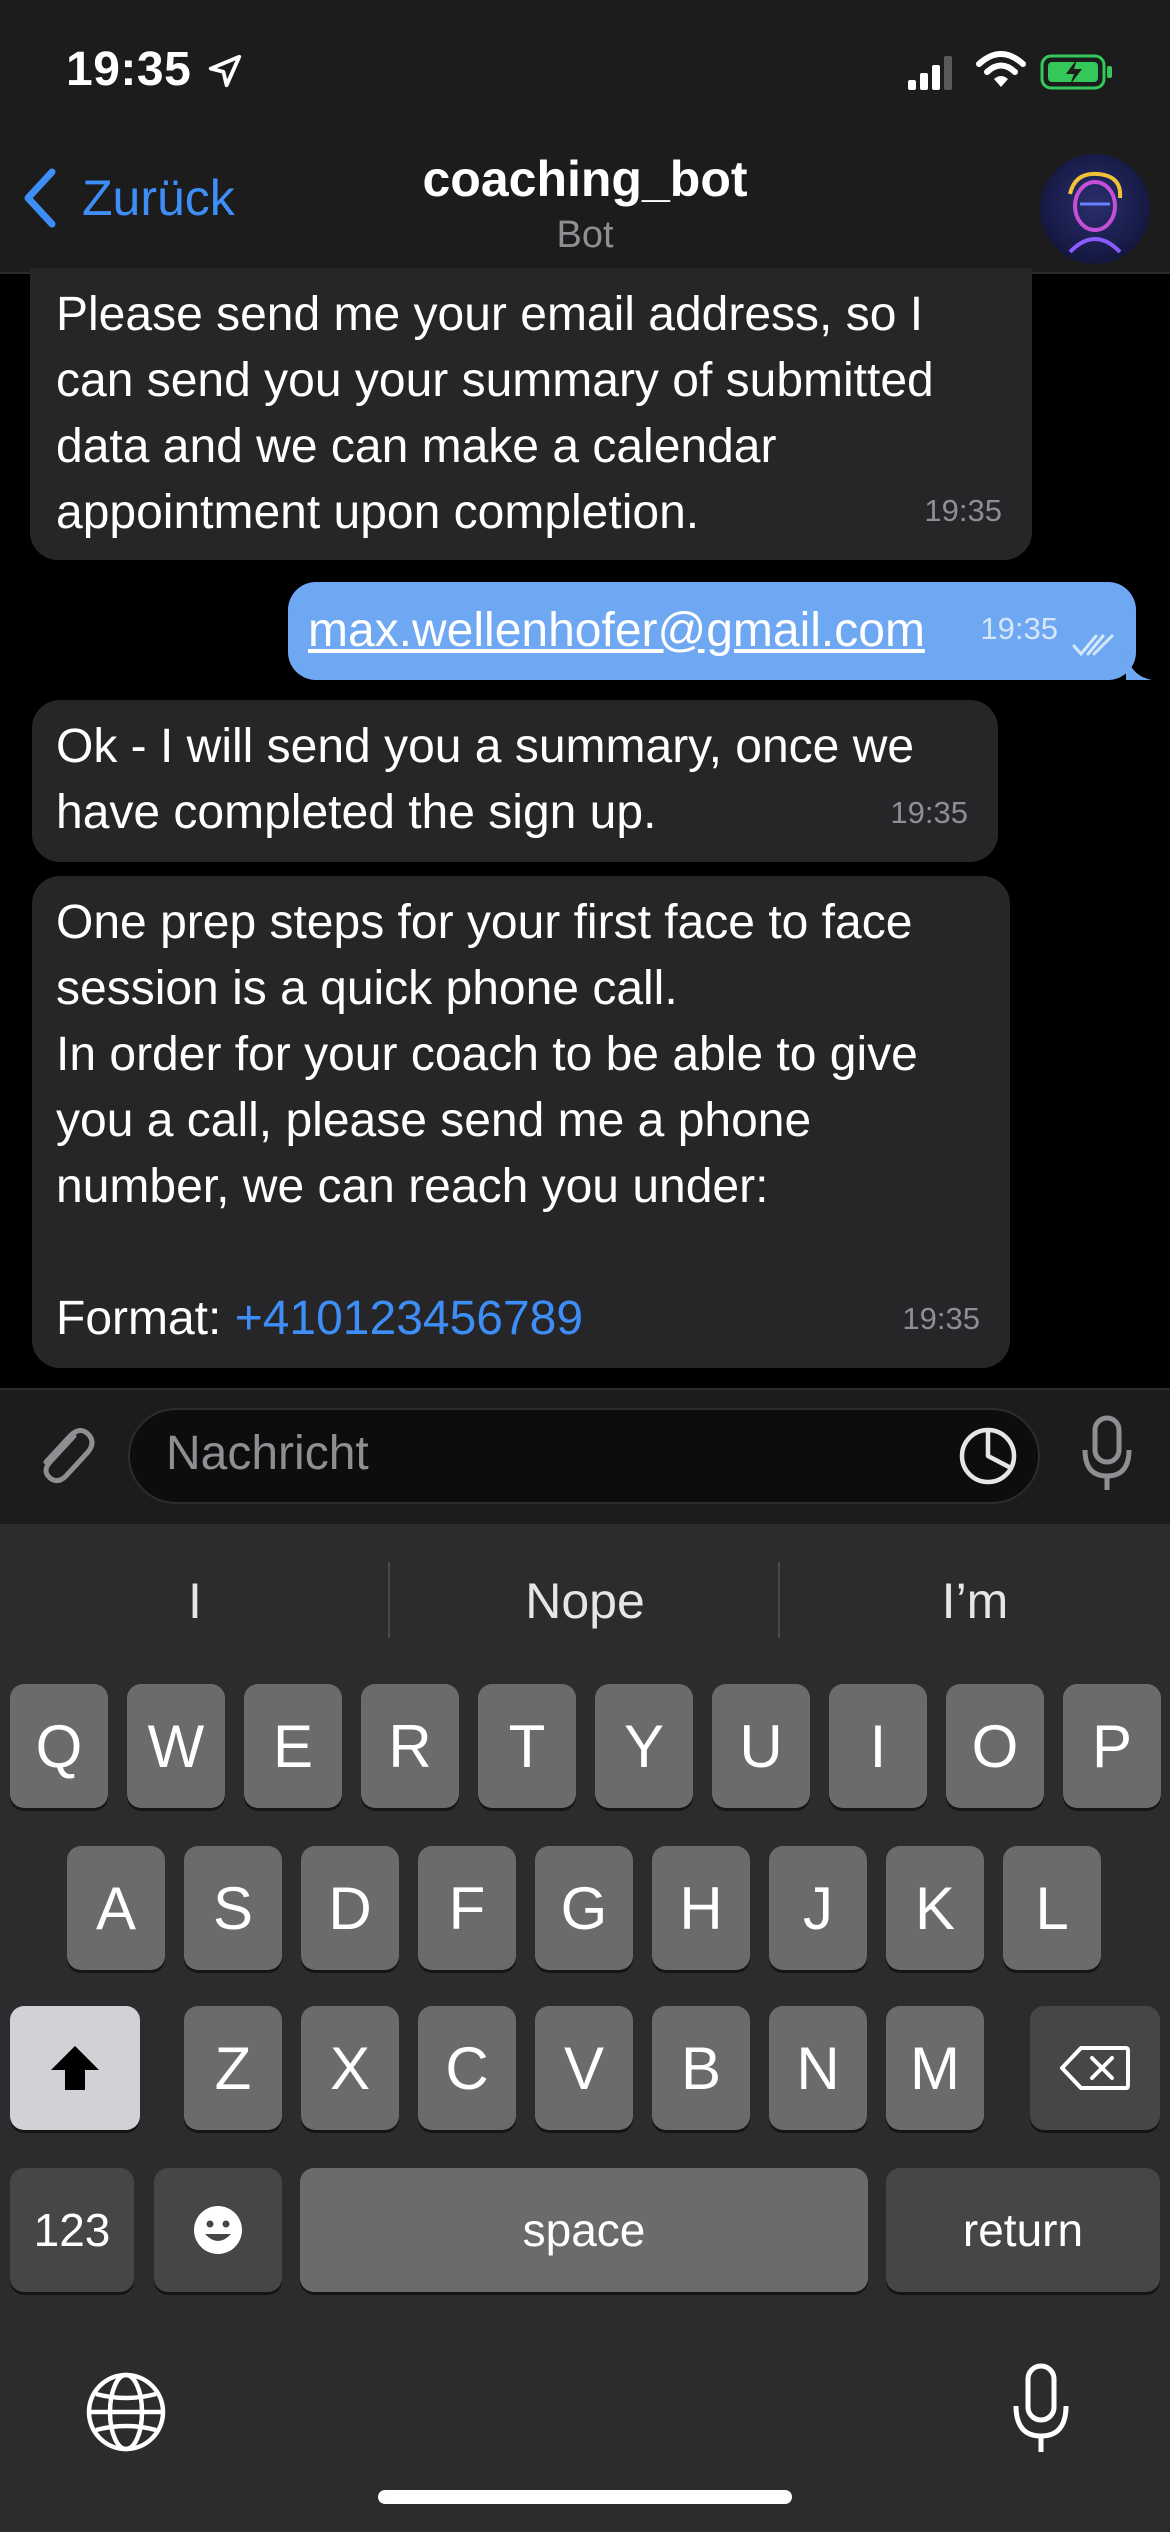  I want to click on bot-avatar, so click(1095, 209).